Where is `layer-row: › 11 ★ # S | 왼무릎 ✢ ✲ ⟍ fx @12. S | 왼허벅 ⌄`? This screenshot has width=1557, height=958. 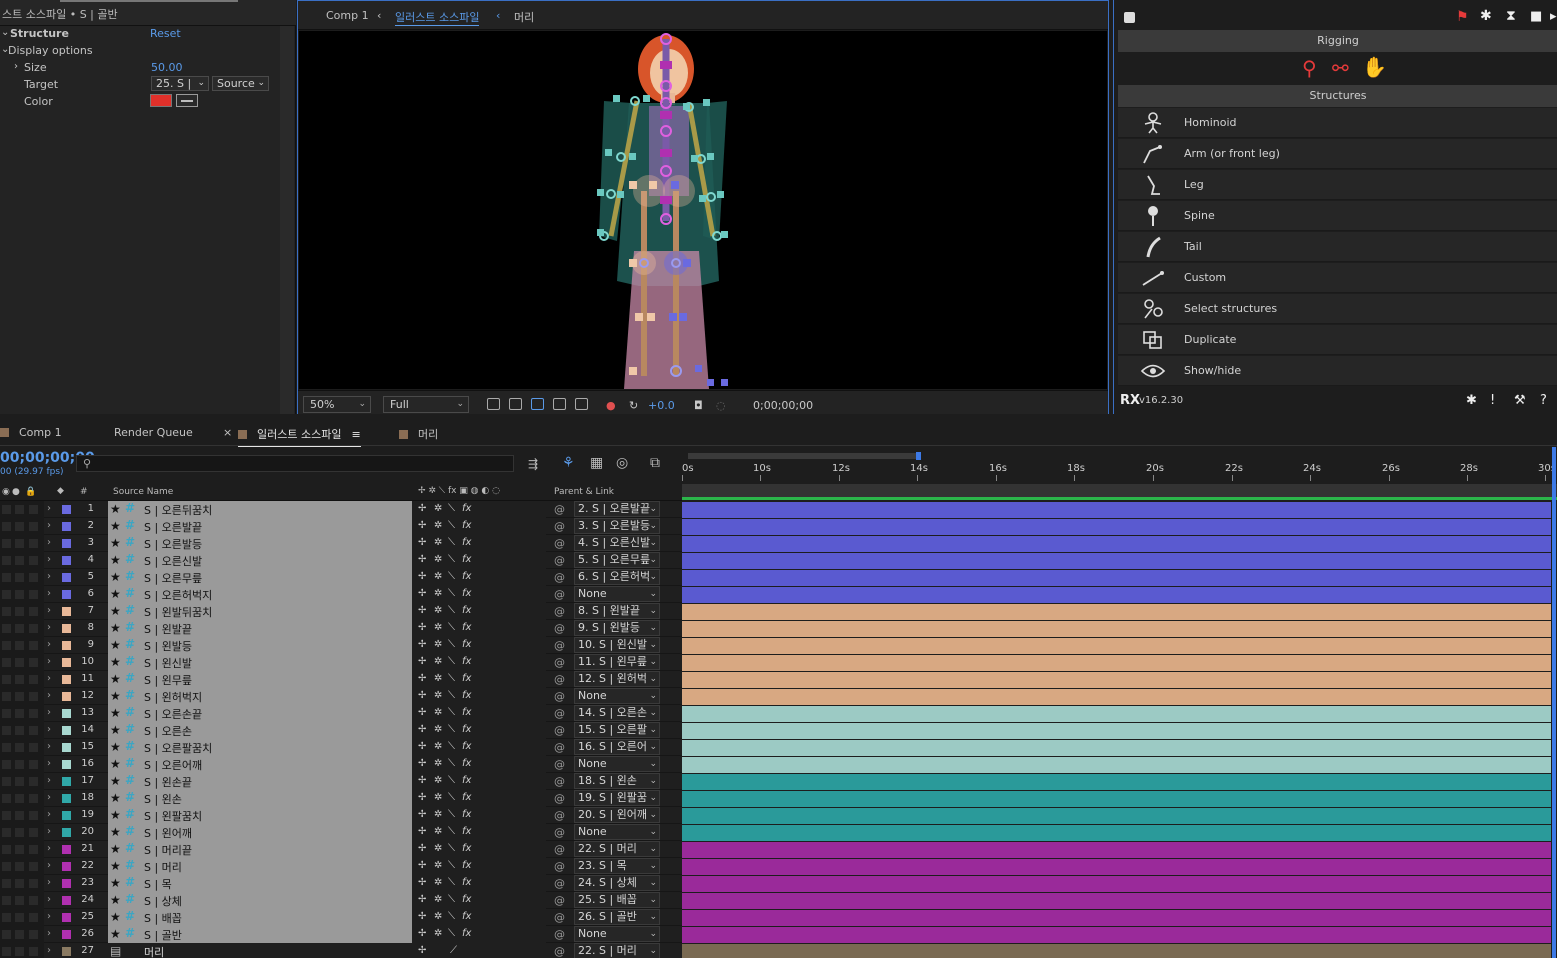 layer-row: › 11 ★ # S | 왼무릎 ✢ ✲ ⟍ fx @12. S | 왼허벅 ⌄ is located at coordinates (341, 679).